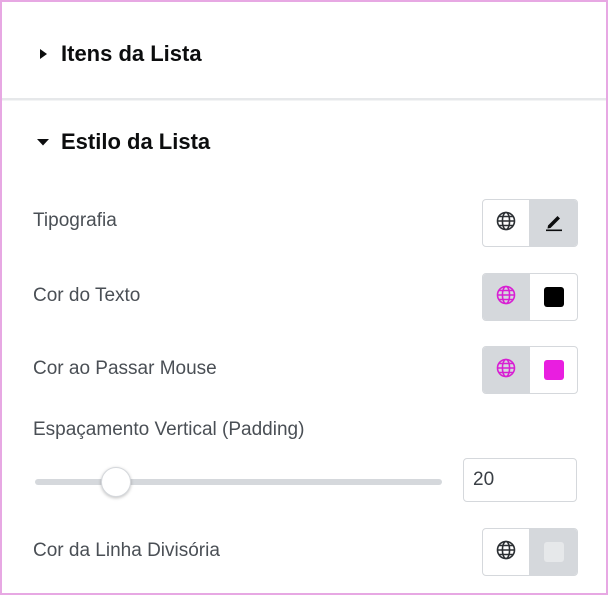 The width and height of the screenshot is (608, 595). I want to click on edit-typography-button, so click(553, 223).